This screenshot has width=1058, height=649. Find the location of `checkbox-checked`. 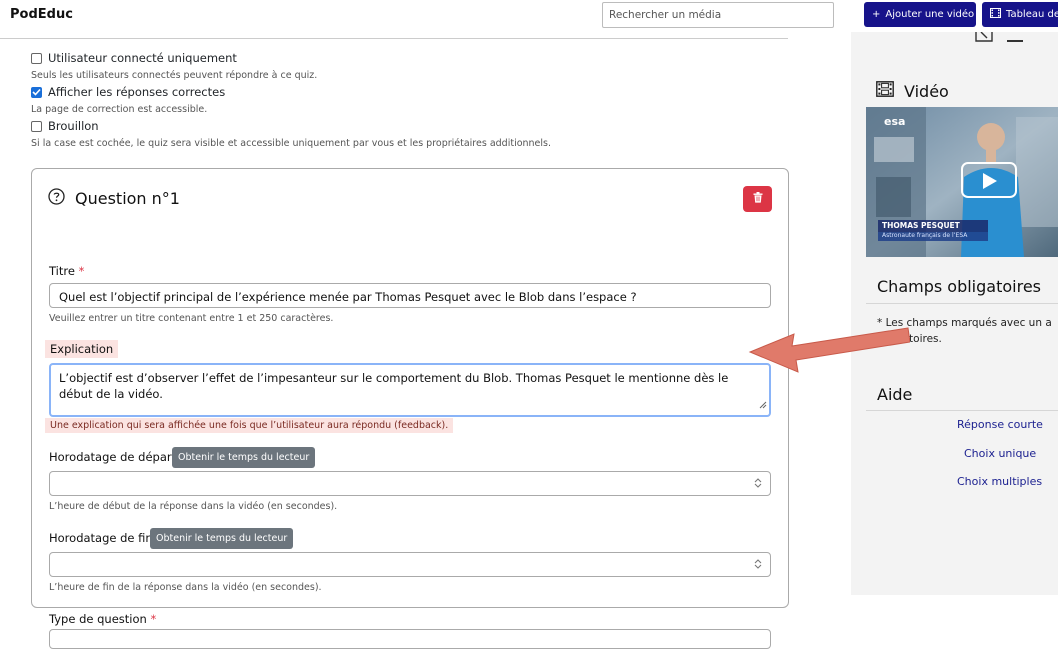

checkbox-checked is located at coordinates (36, 92).